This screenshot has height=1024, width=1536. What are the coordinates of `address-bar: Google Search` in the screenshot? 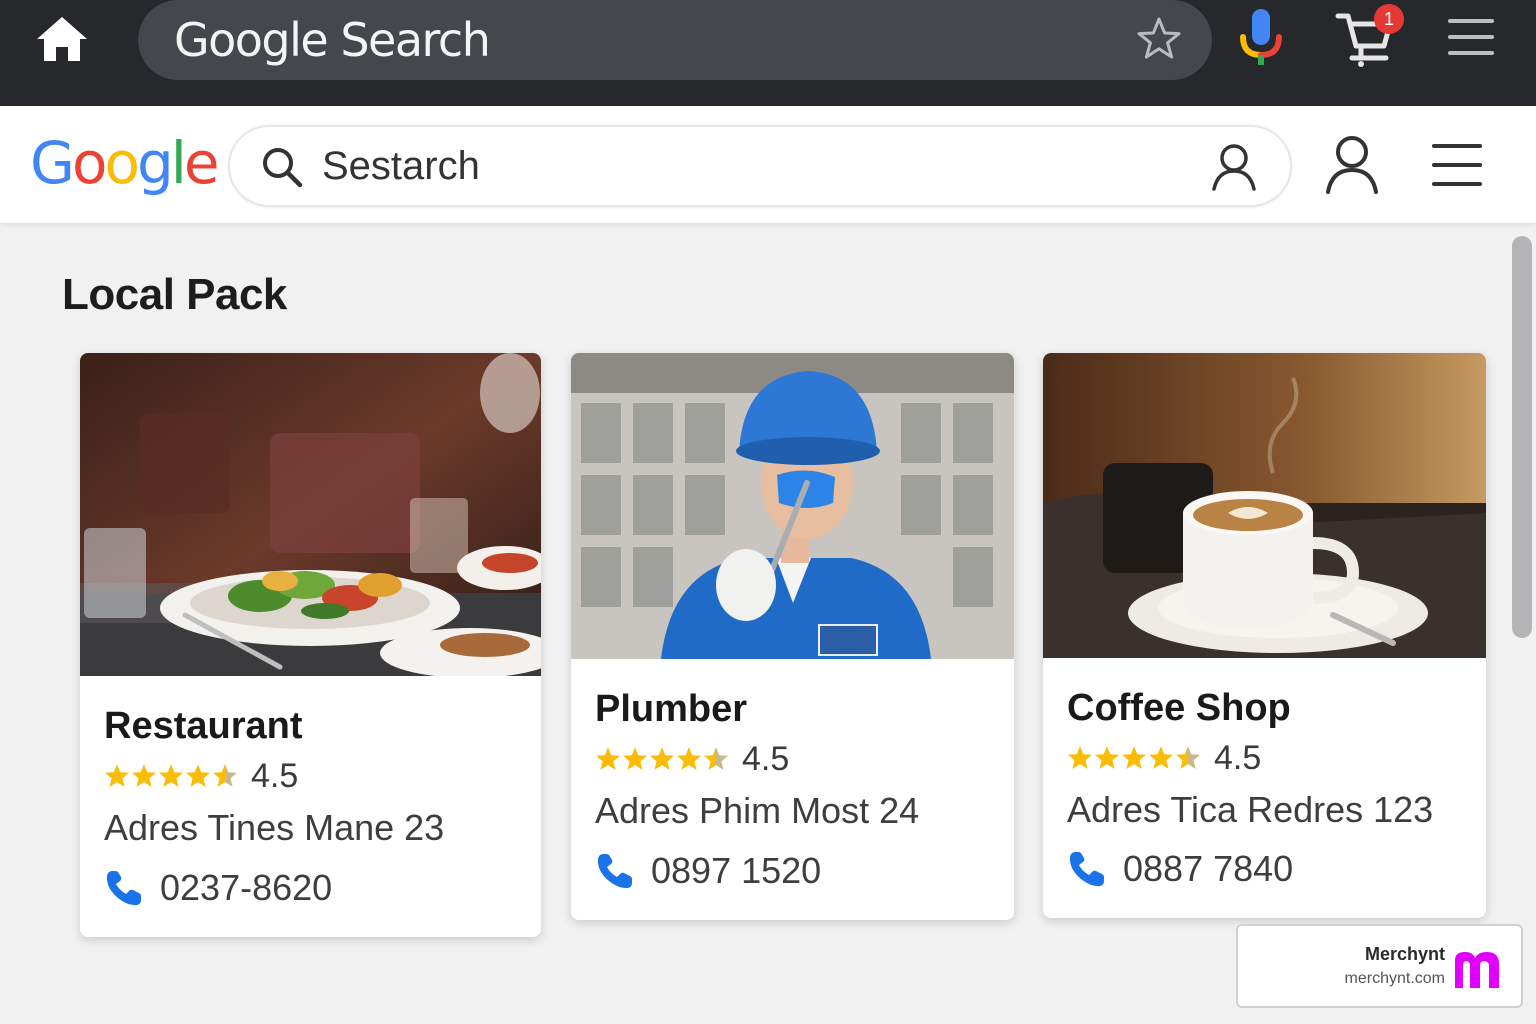 It's located at (675, 40).